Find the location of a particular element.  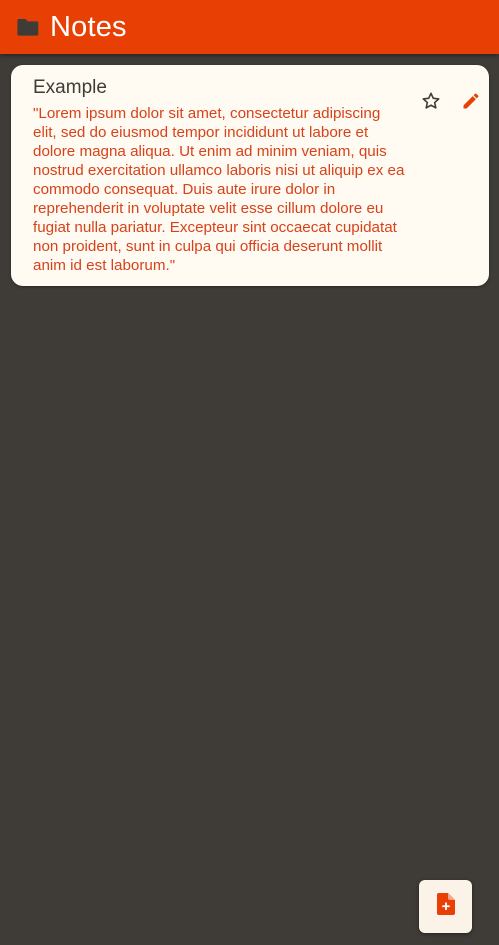

app-title: Notes is located at coordinates (88, 27).